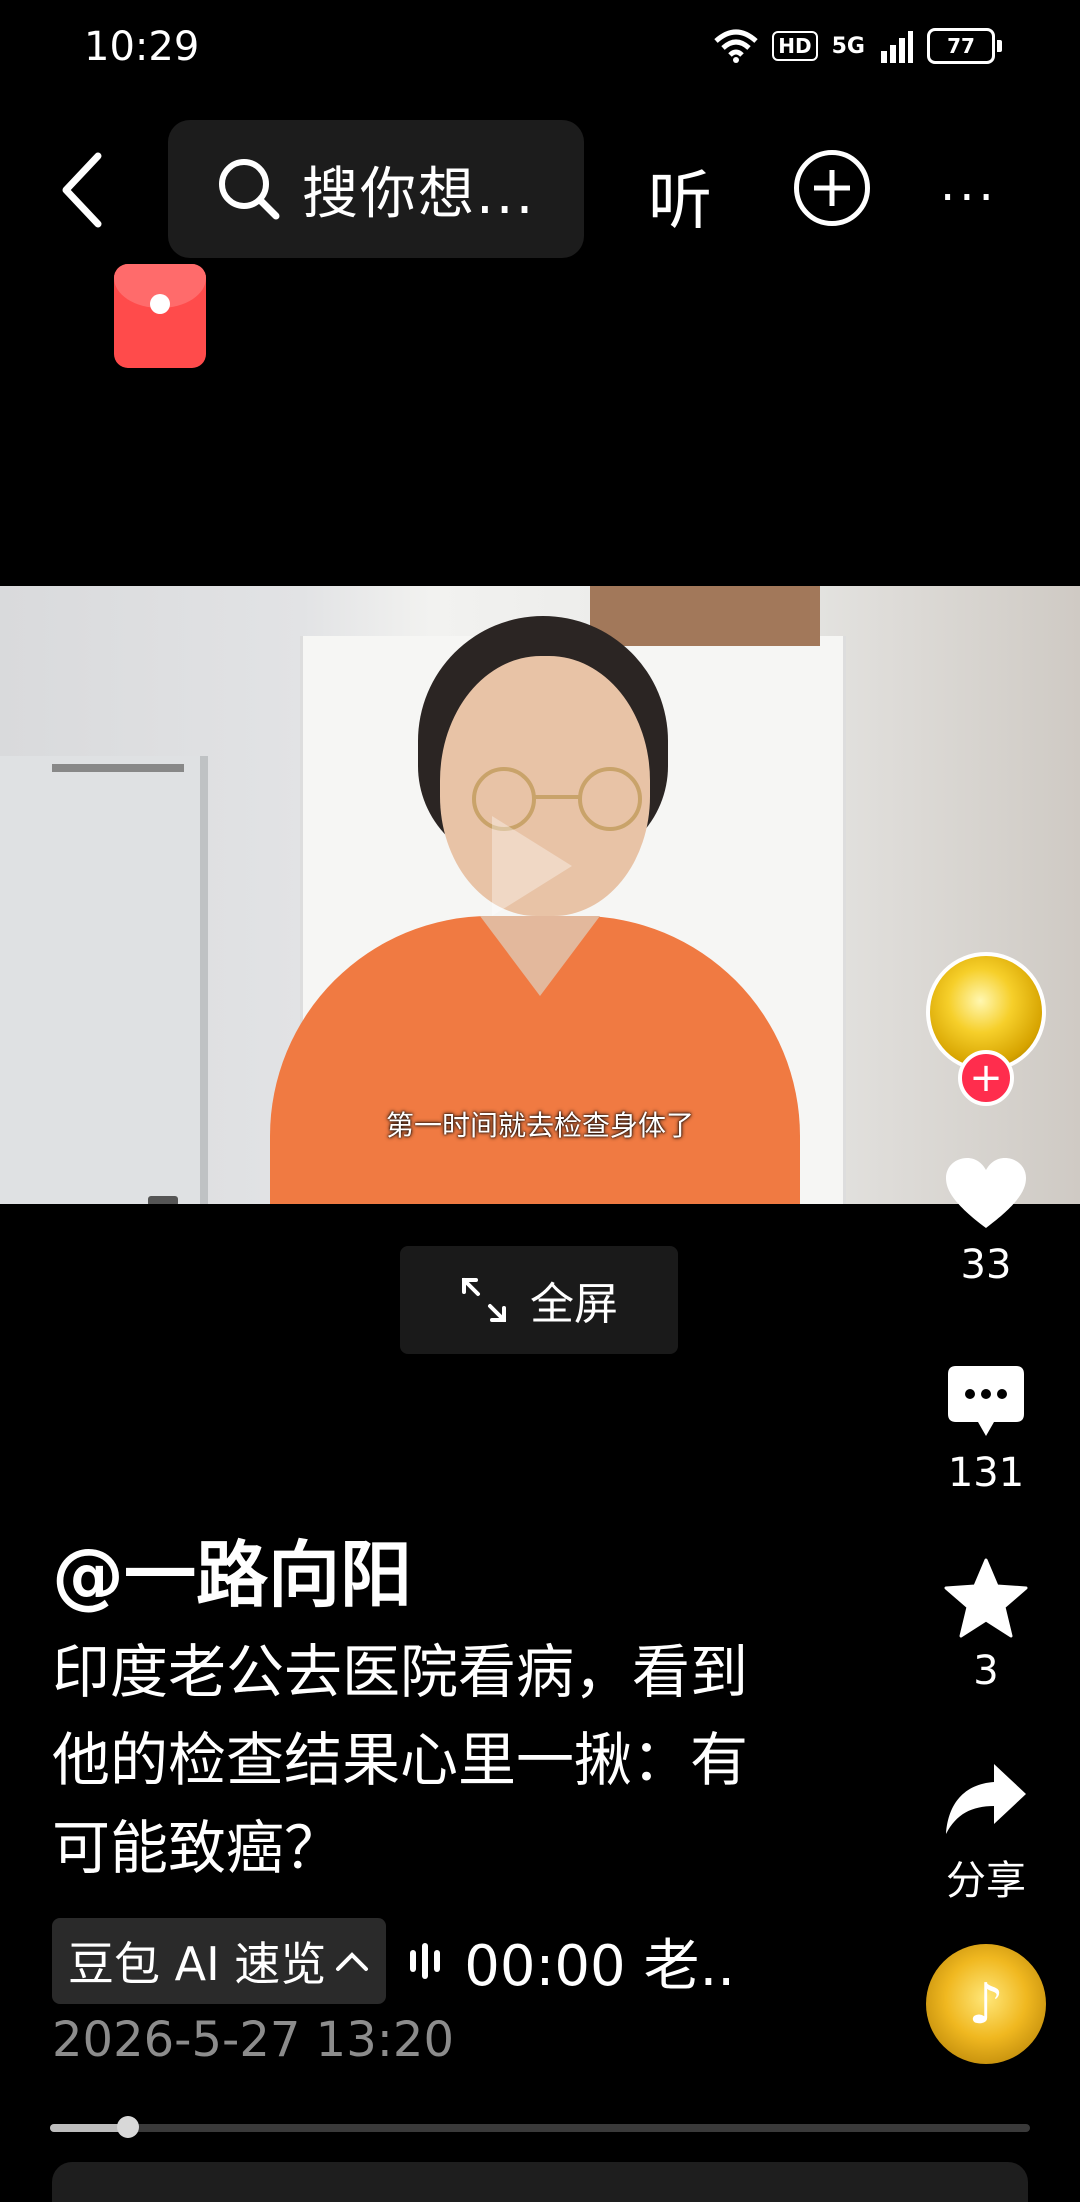 This screenshot has height=2202, width=1080. What do you see at coordinates (986, 1881) in the screenshot?
I see `share-label: 分享` at bounding box center [986, 1881].